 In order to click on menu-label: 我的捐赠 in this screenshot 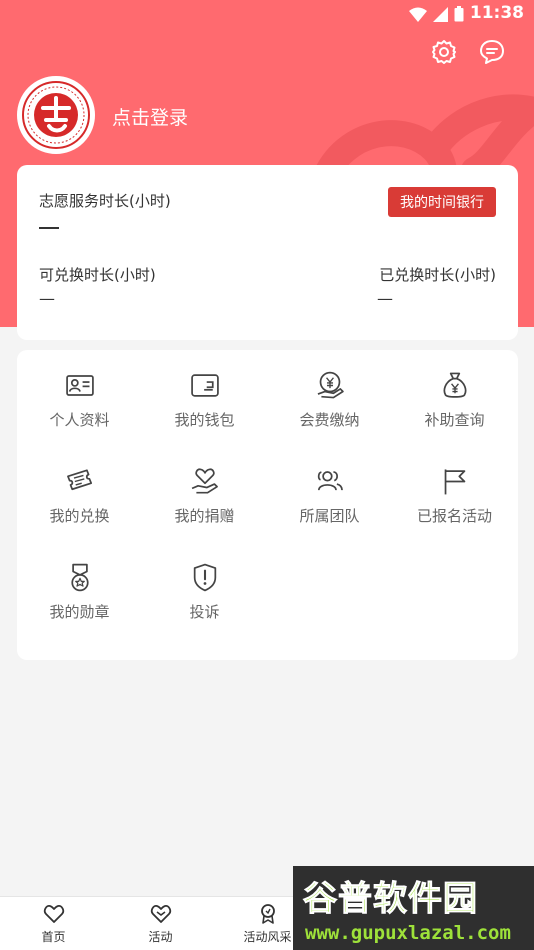, I will do `click(204, 516)`.